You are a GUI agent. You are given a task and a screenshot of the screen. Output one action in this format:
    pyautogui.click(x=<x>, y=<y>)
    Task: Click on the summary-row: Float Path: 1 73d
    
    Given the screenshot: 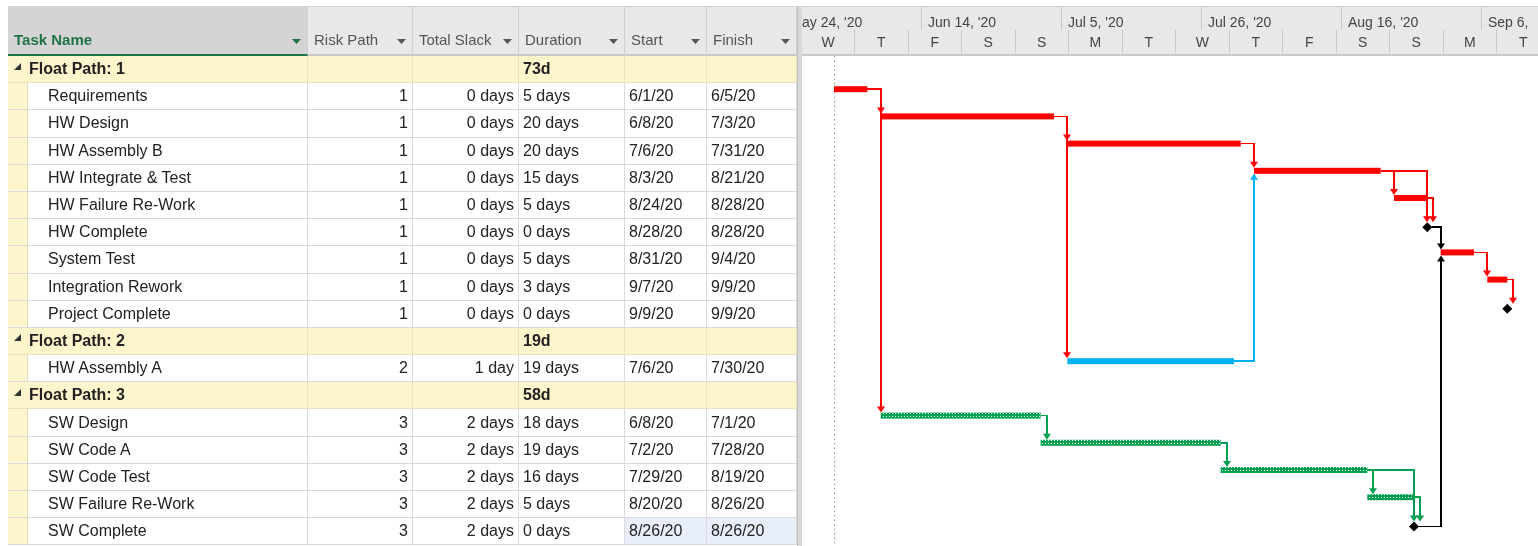 What is the action you would take?
    pyautogui.click(x=402, y=70)
    